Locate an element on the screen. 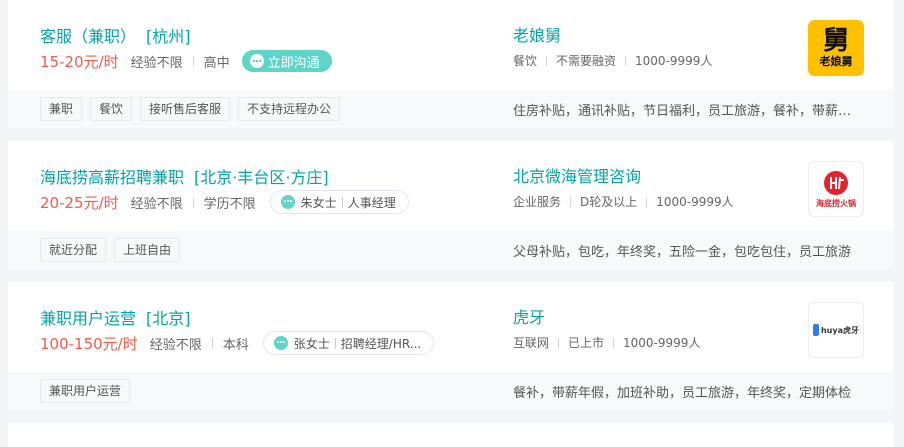 The image size is (904, 447). company-industry: 企业服务 is located at coordinates (537, 202).